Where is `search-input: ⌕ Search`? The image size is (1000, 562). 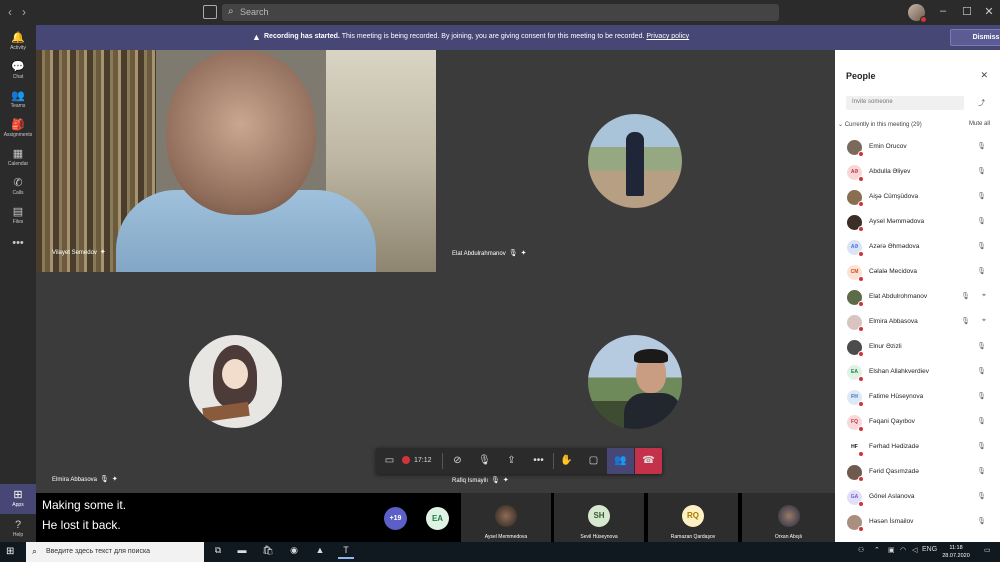 search-input: ⌕ Search is located at coordinates (500, 12).